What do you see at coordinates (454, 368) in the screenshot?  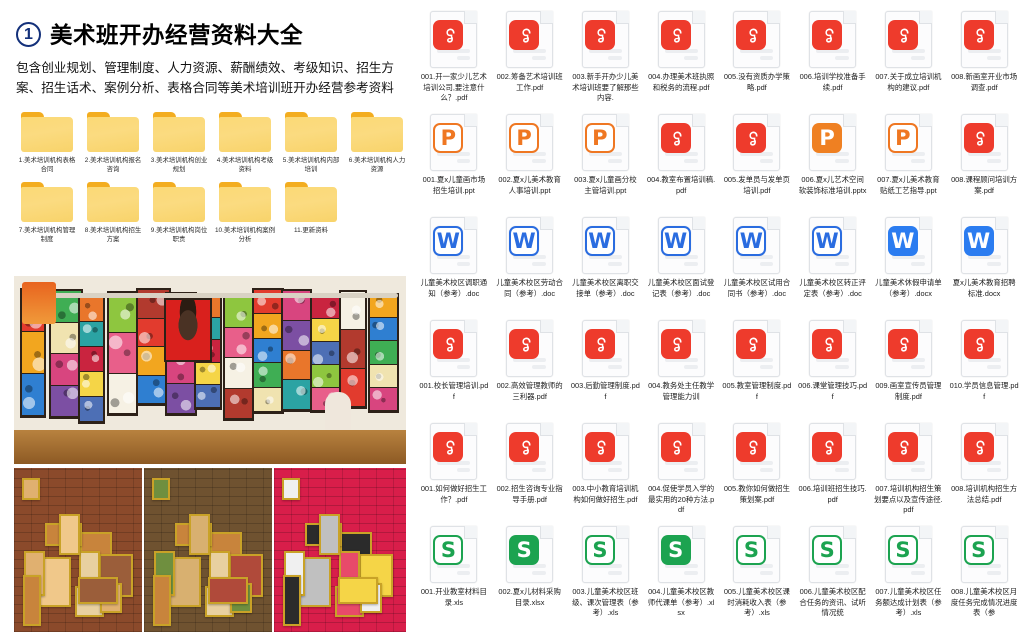 I see `file-item: 001.校长管理培训.pdf` at bounding box center [454, 368].